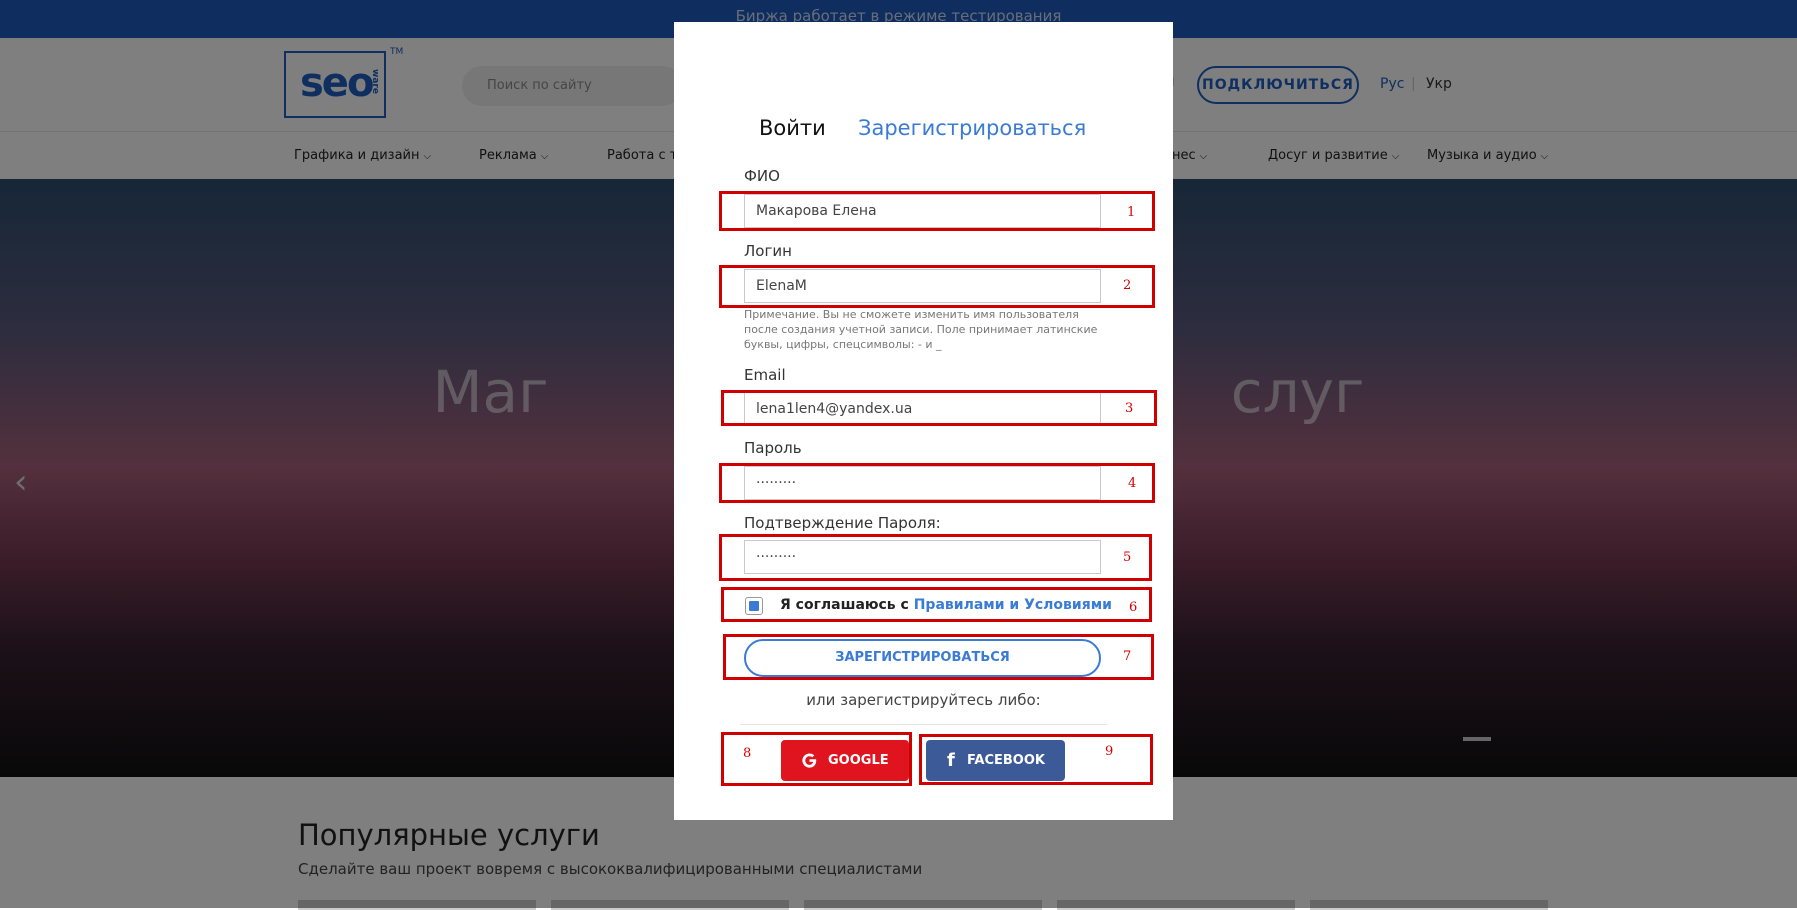 This screenshot has width=1797, height=910. I want to click on annotation-number: 9, so click(1109, 751).